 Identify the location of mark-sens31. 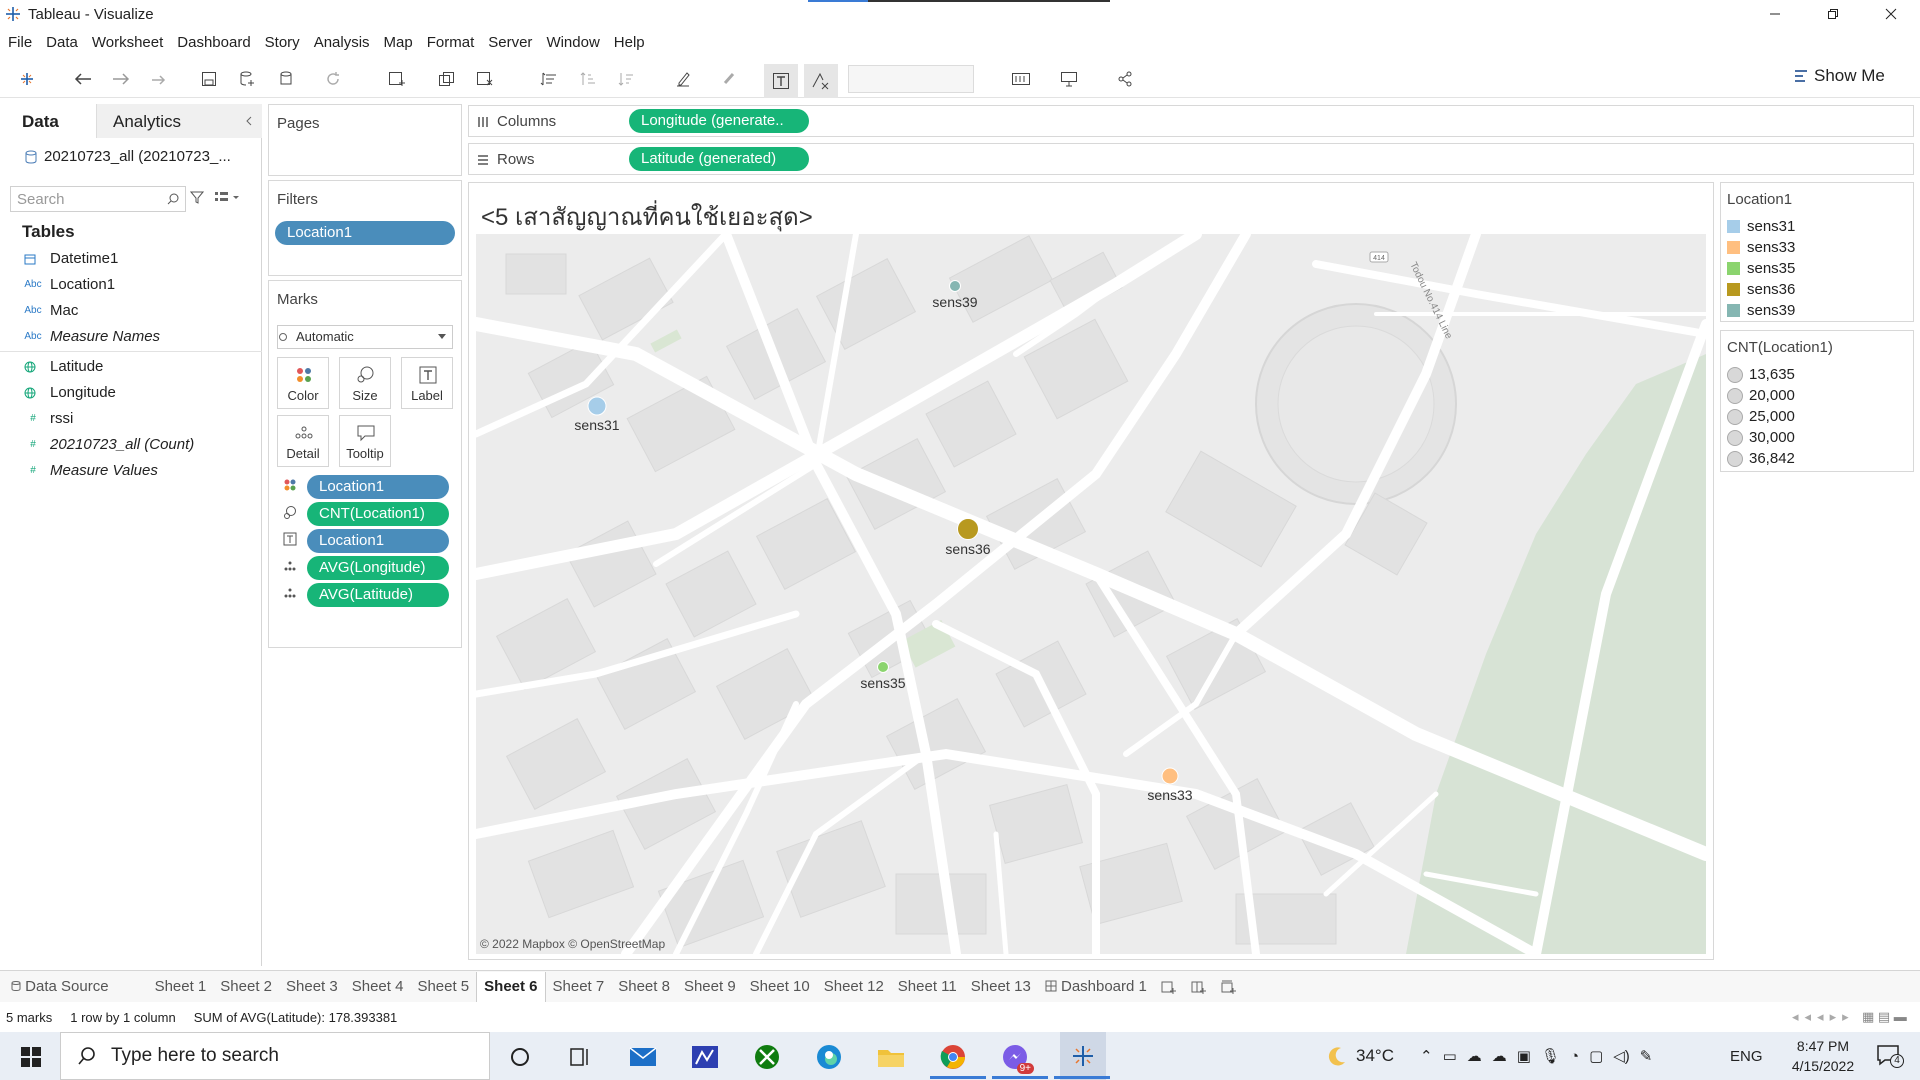
(597, 406).